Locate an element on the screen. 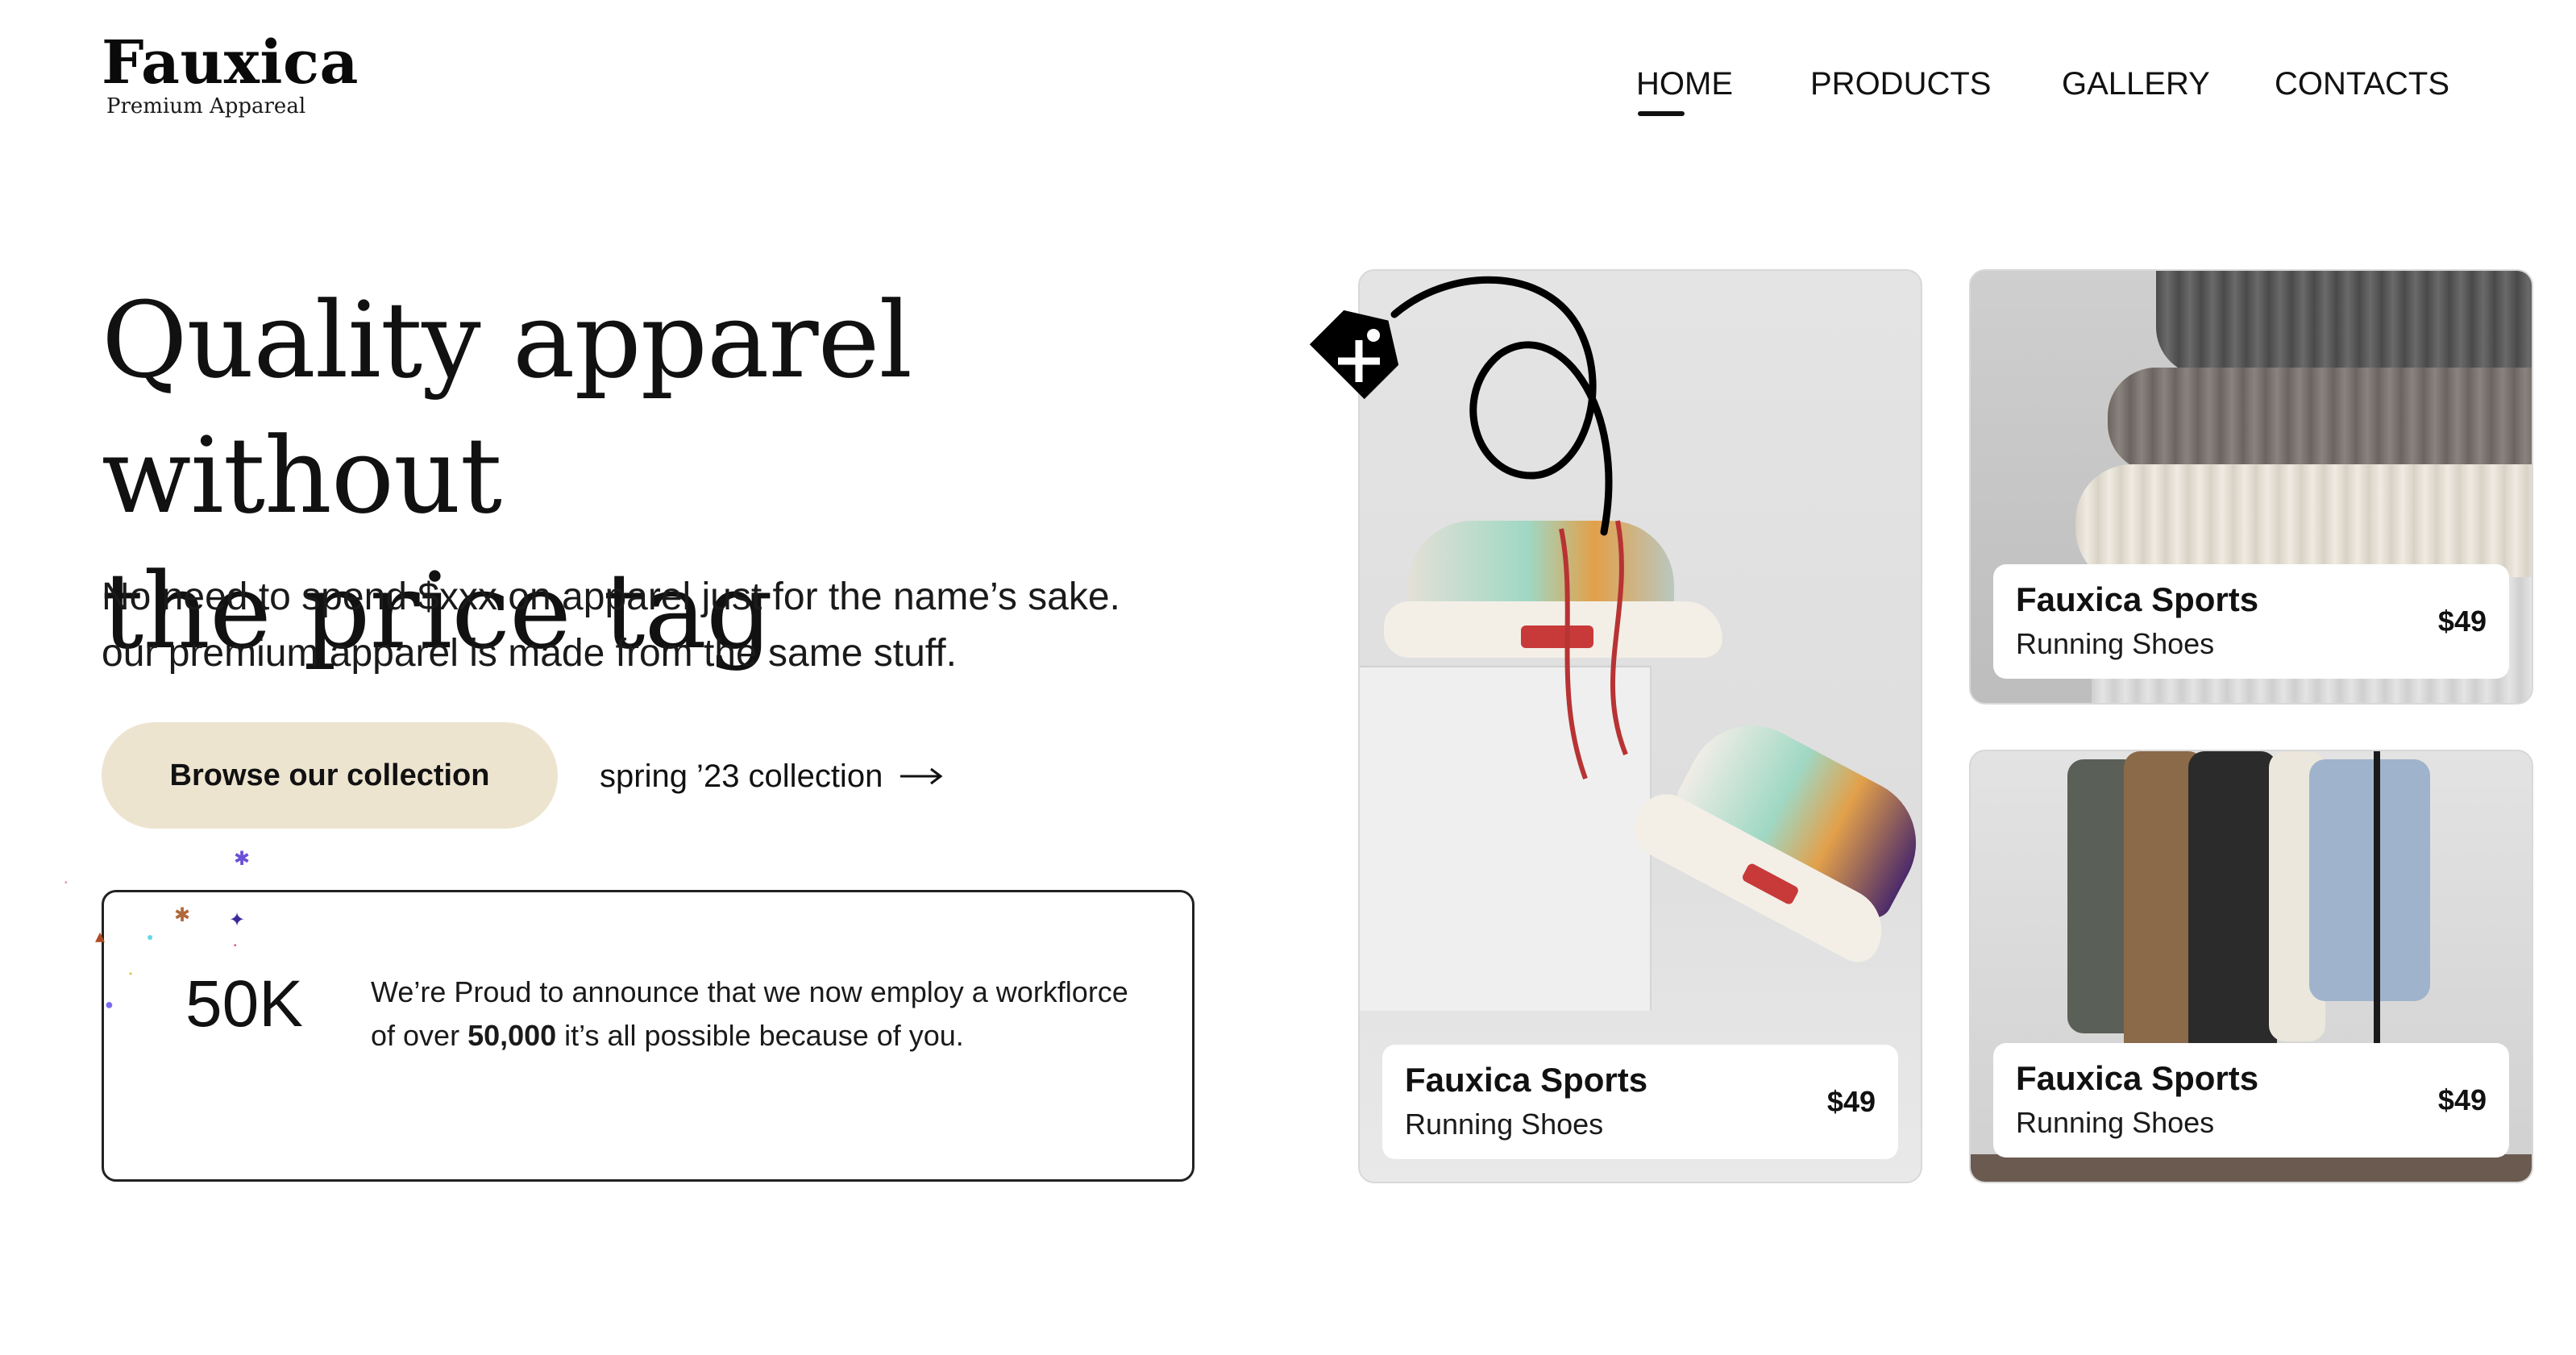 The width and height of the screenshot is (2576, 1355). hero-headline-line1: Quality apparel without is located at coordinates (507, 408).